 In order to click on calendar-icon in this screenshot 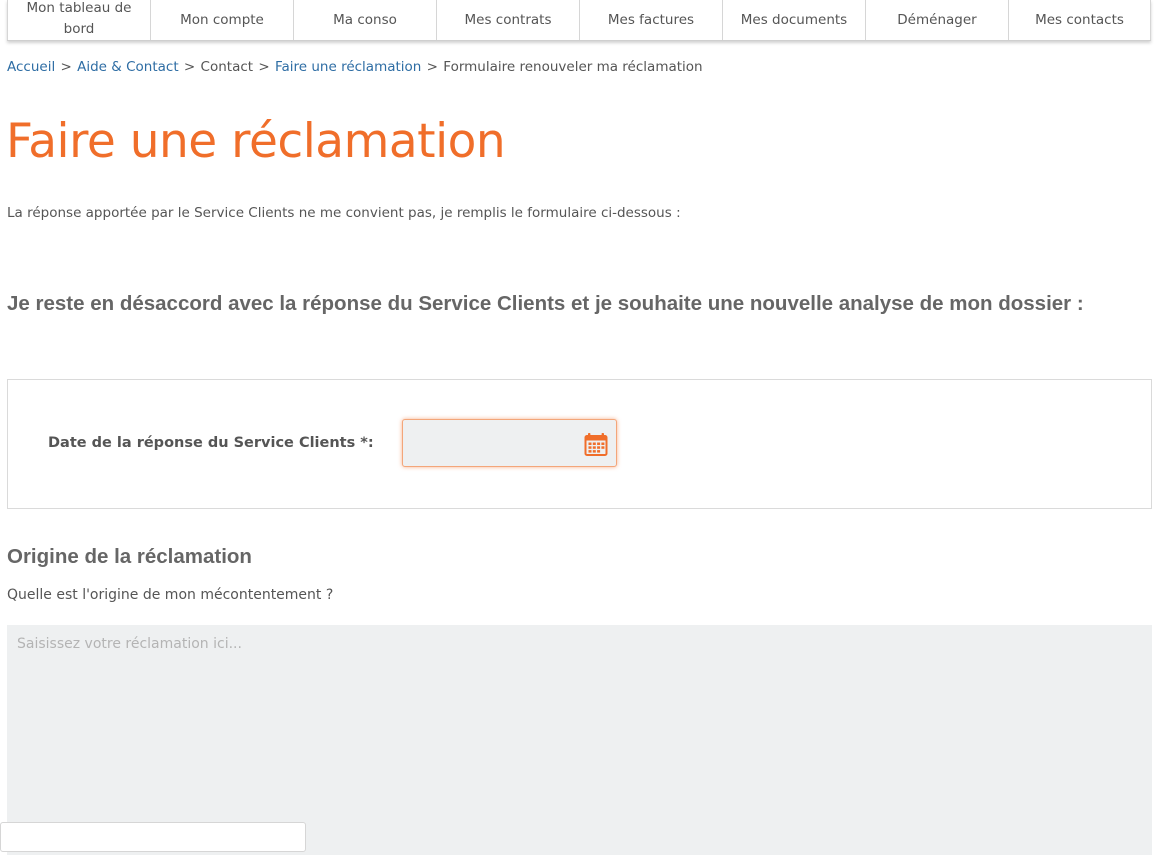, I will do `click(596, 444)`.